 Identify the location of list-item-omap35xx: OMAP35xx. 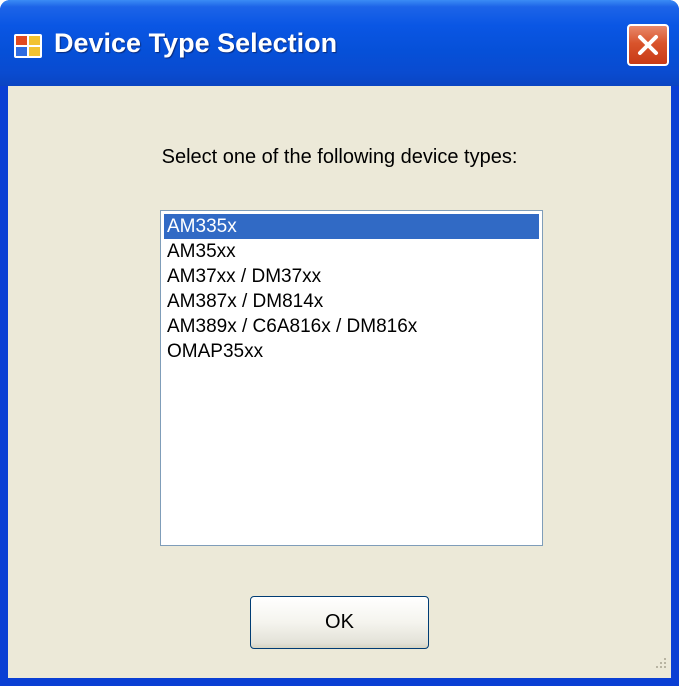
(351, 351).